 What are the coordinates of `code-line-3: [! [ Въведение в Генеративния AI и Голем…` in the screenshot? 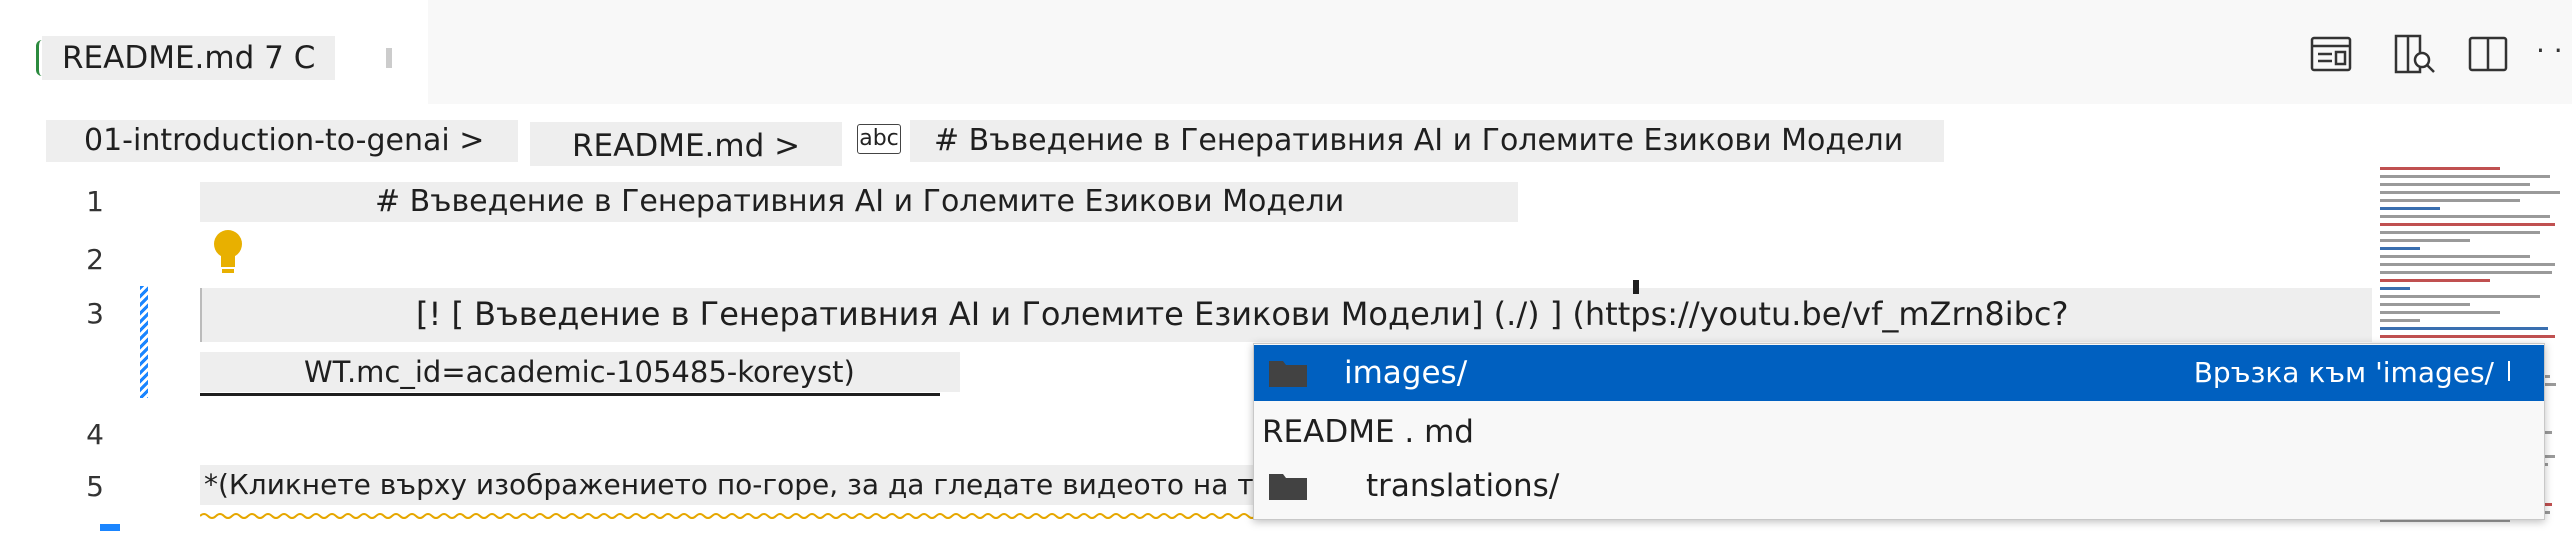 It's located at (1242, 314).